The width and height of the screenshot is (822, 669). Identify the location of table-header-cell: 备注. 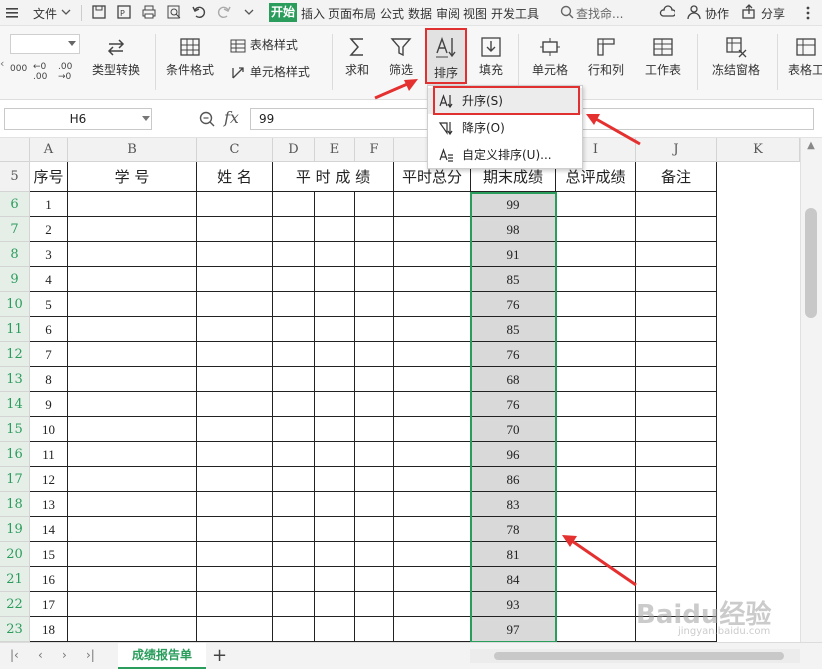
(676, 177).